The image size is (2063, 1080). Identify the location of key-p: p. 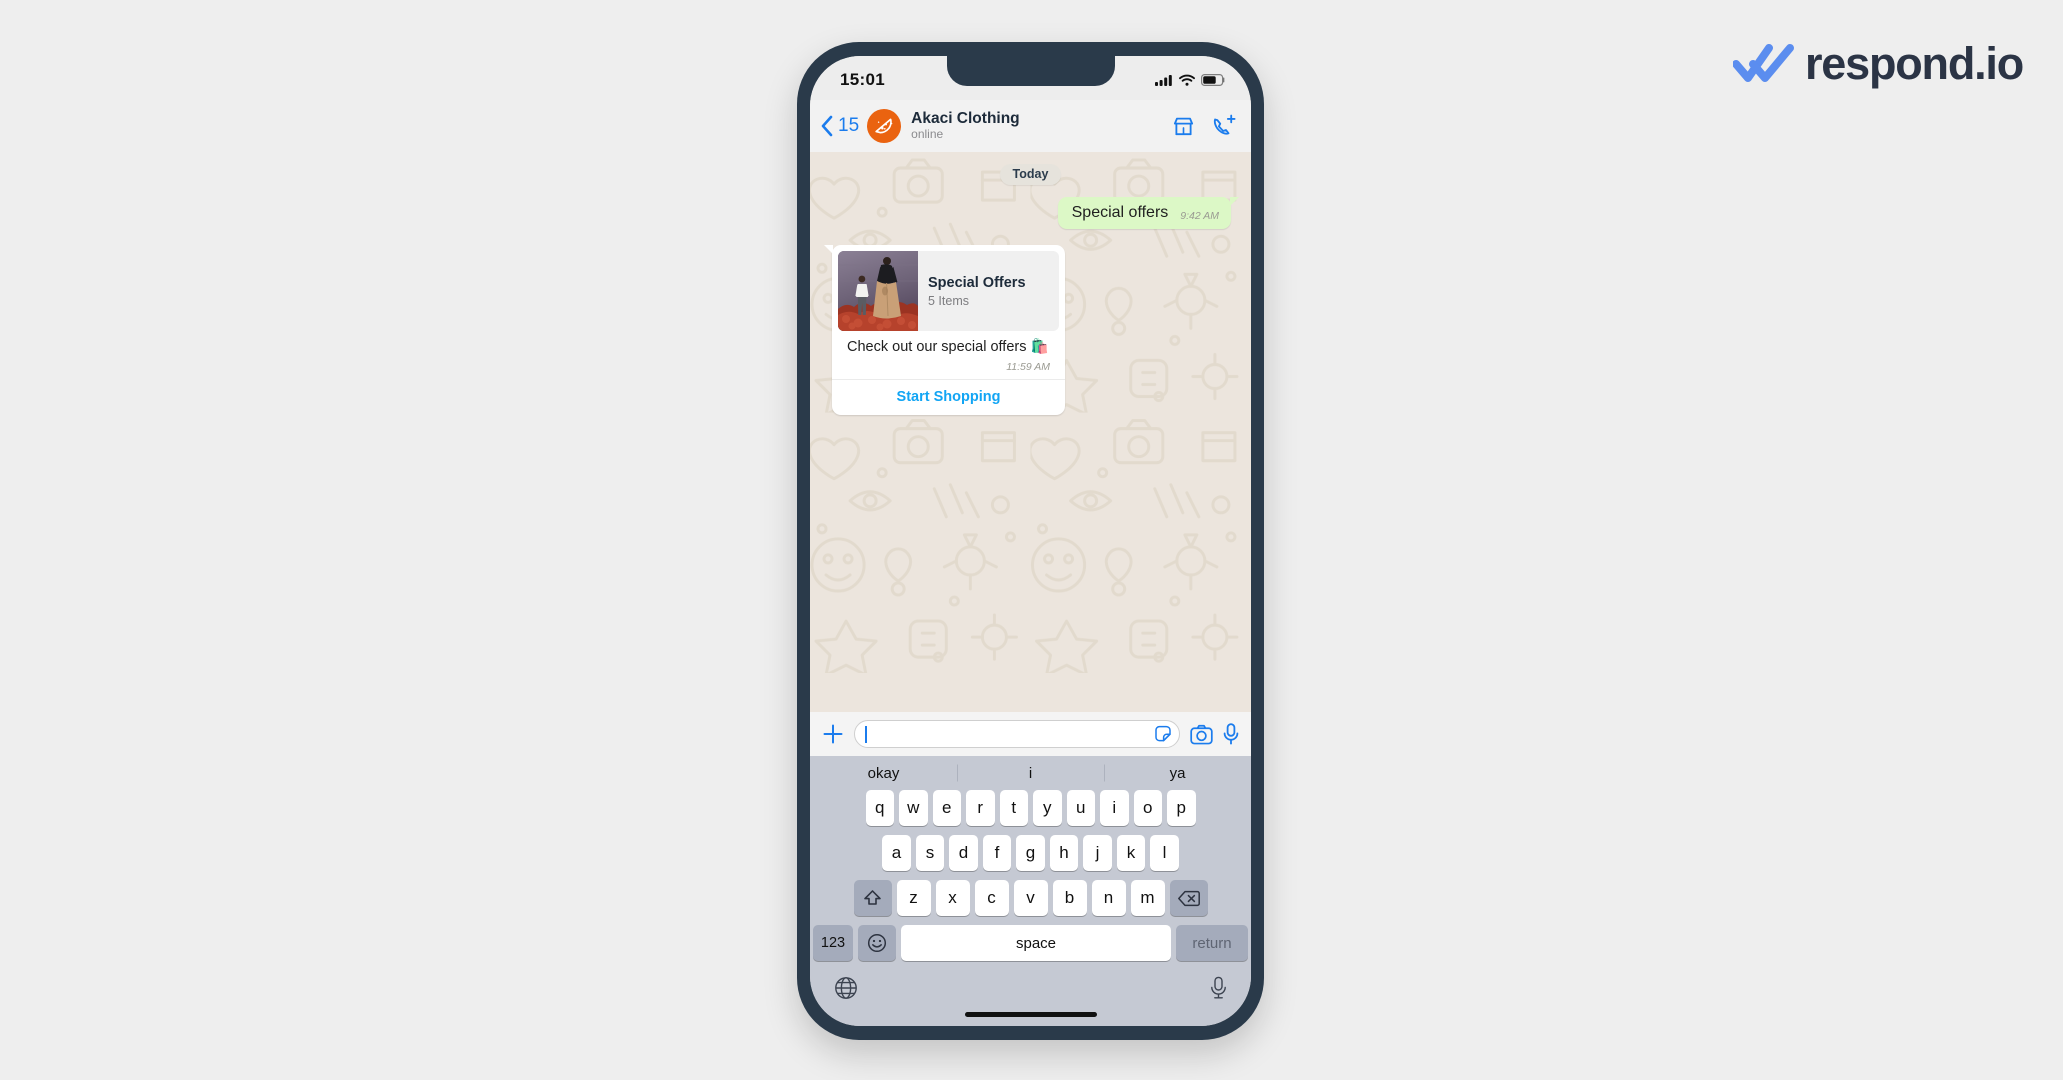
(1181, 808).